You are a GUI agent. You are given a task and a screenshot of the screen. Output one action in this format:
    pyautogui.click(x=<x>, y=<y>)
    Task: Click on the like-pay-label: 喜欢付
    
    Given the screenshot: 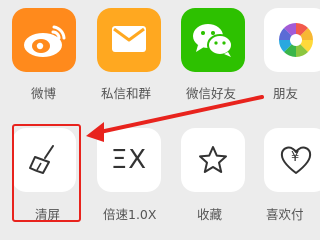 What is the action you would take?
    pyautogui.click(x=285, y=214)
    